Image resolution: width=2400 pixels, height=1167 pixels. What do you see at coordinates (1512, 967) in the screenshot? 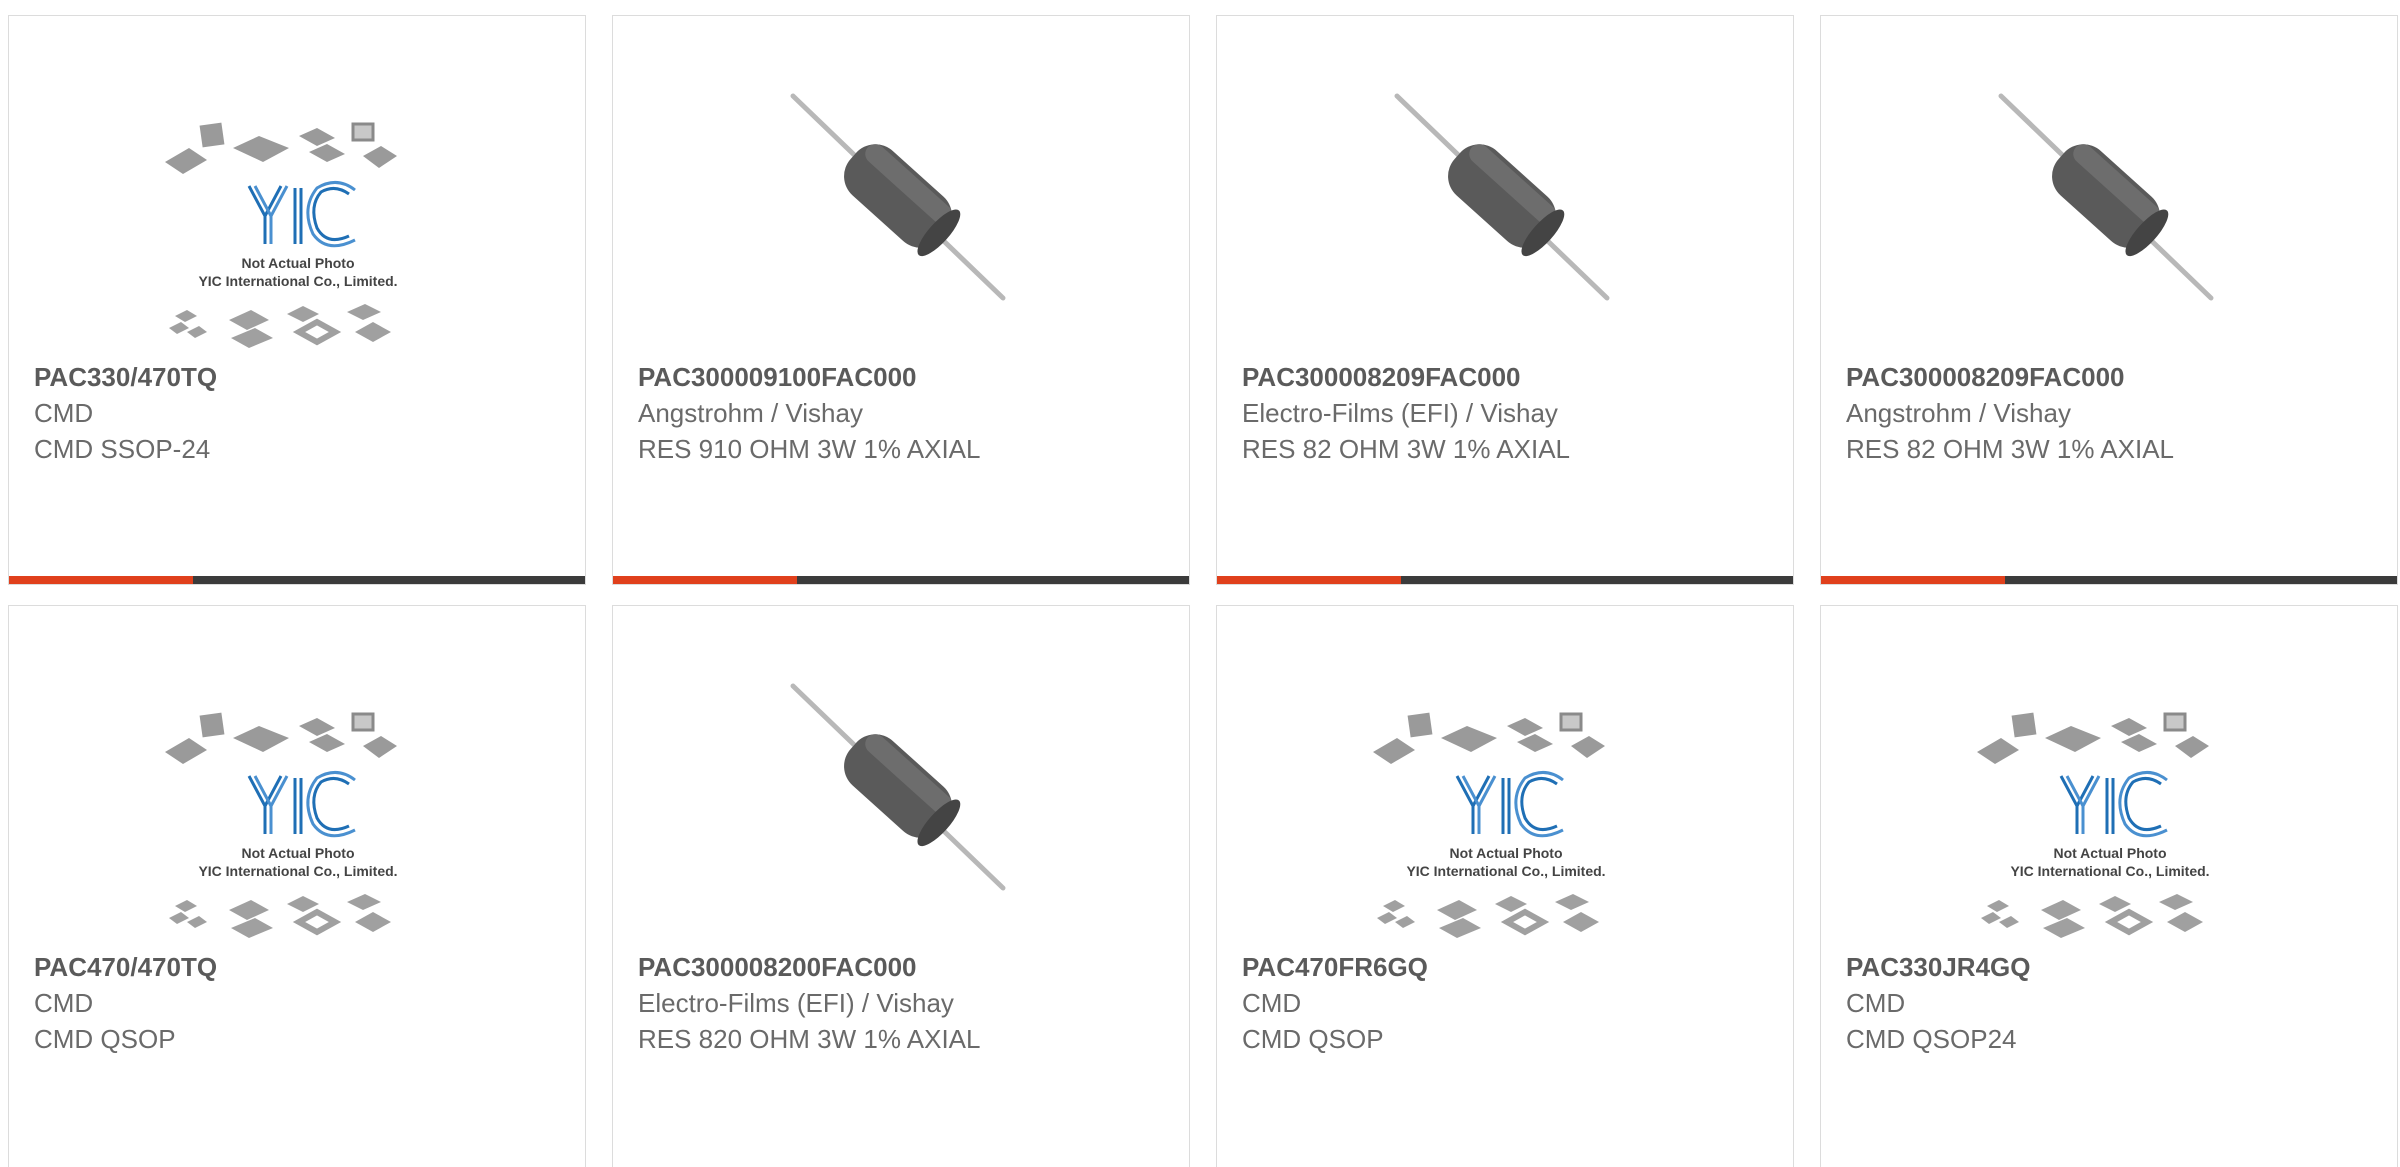
I see `part-number: PAC470FR6GQ` at bounding box center [1512, 967].